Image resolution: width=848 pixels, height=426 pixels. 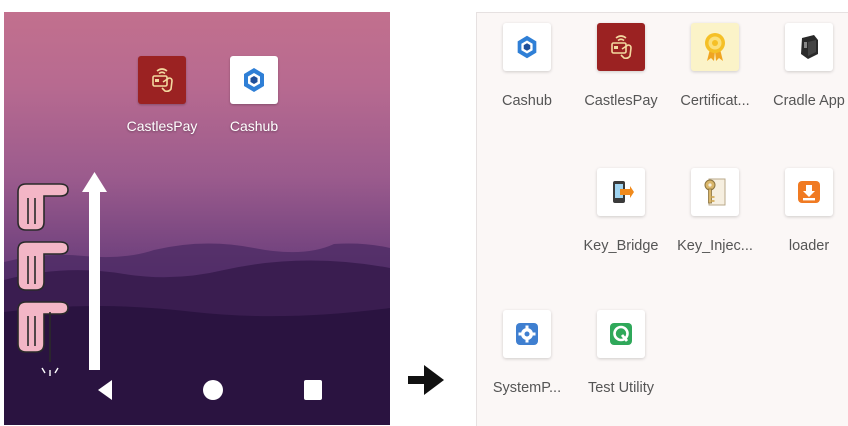 What do you see at coordinates (94, 280) in the screenshot?
I see `swipe-arrow-shaft` at bounding box center [94, 280].